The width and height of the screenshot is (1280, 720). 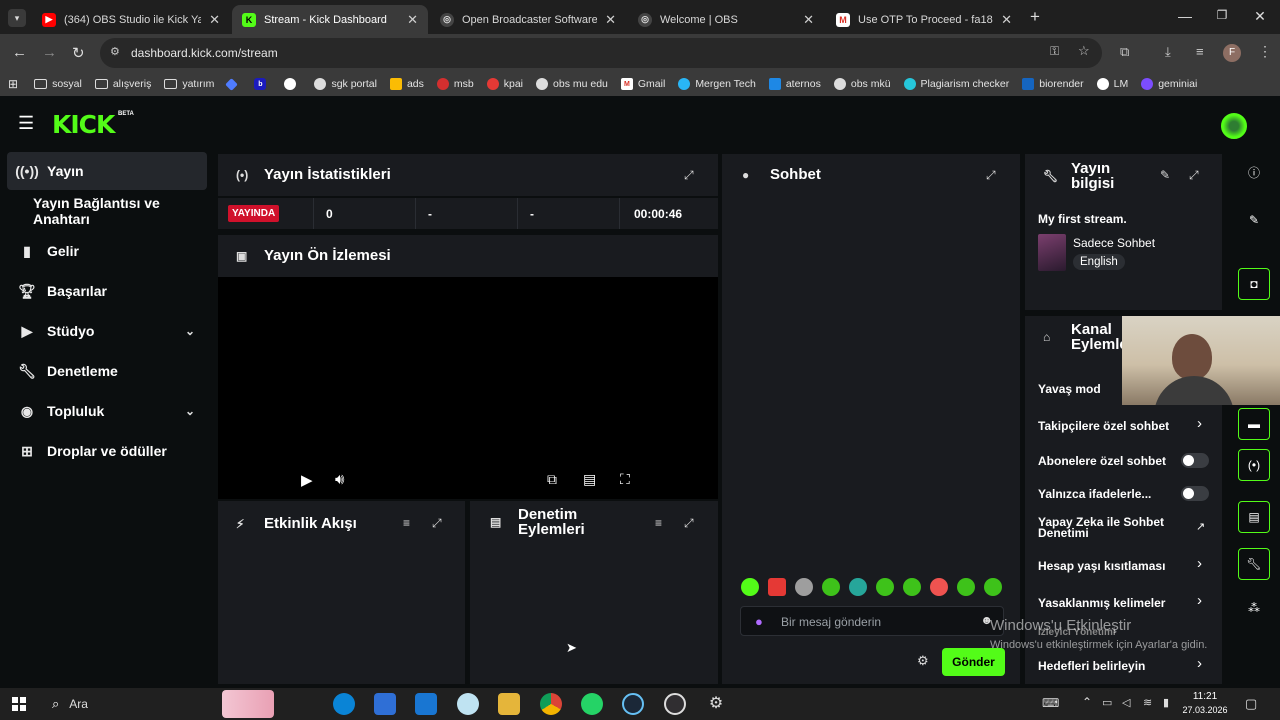 What do you see at coordinates (1169, 84) in the screenshot?
I see `bookmark-geminiai: geminiai` at bounding box center [1169, 84].